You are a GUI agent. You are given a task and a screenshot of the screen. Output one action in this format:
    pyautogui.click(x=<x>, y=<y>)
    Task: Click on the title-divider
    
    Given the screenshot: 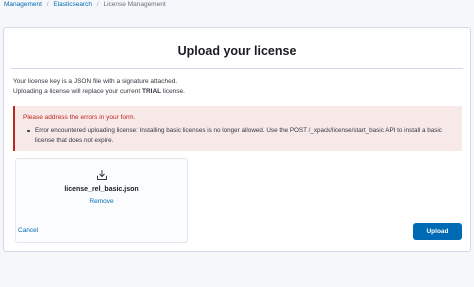 What is the action you would take?
    pyautogui.click(x=237, y=68)
    